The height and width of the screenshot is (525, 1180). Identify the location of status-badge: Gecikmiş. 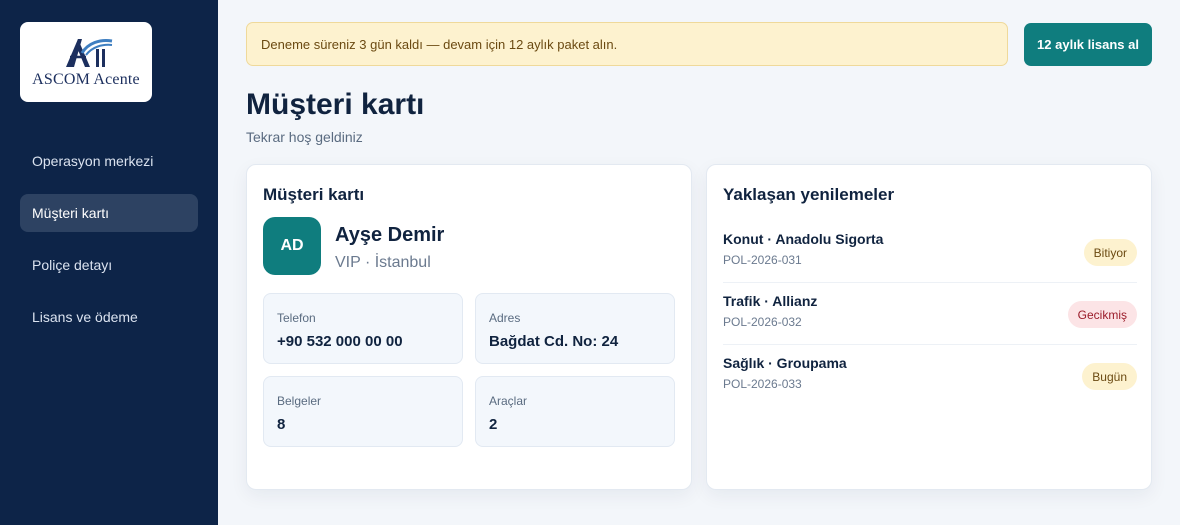
(1102, 314).